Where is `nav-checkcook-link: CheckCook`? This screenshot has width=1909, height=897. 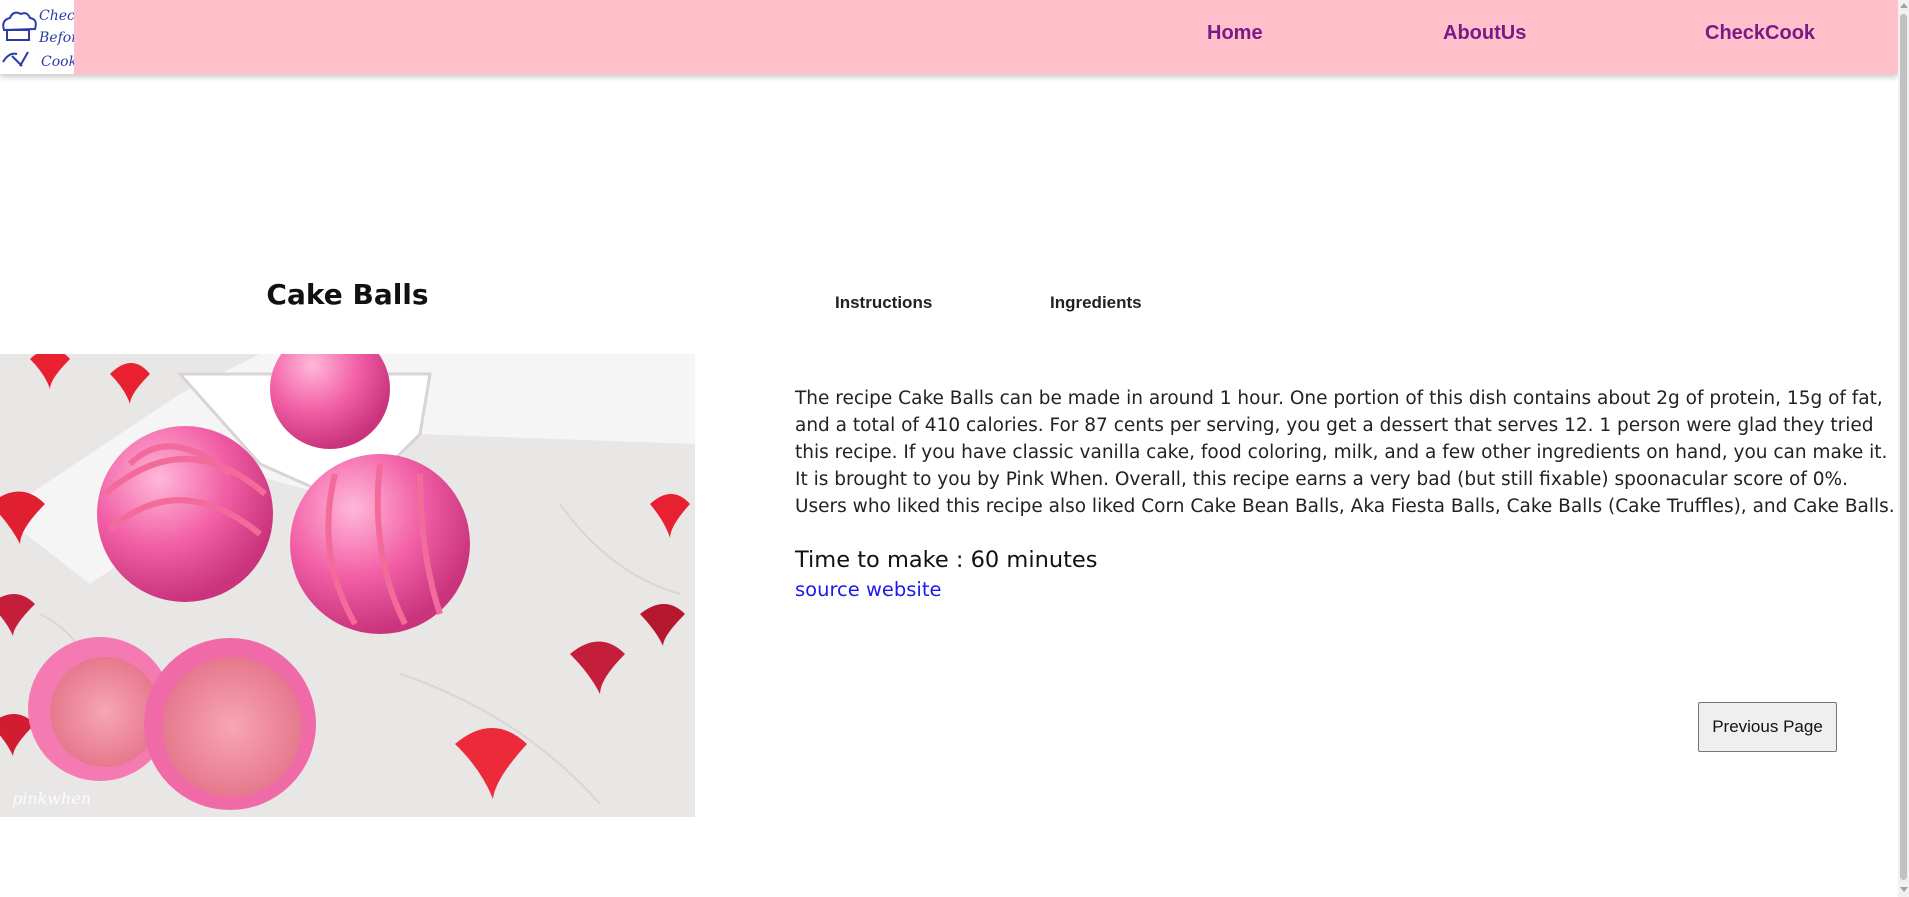
nav-checkcook-link: CheckCook is located at coordinates (1760, 33).